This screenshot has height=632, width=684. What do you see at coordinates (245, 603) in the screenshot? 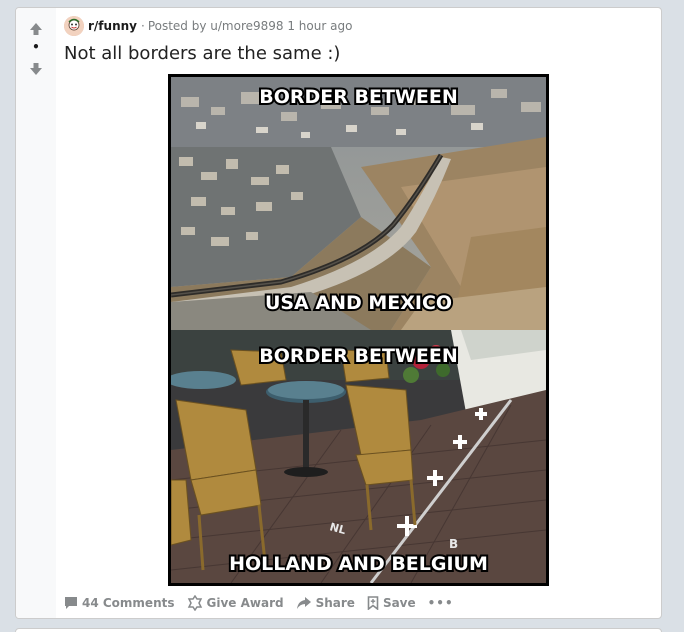
I see `give-award-label: Give Award` at bounding box center [245, 603].